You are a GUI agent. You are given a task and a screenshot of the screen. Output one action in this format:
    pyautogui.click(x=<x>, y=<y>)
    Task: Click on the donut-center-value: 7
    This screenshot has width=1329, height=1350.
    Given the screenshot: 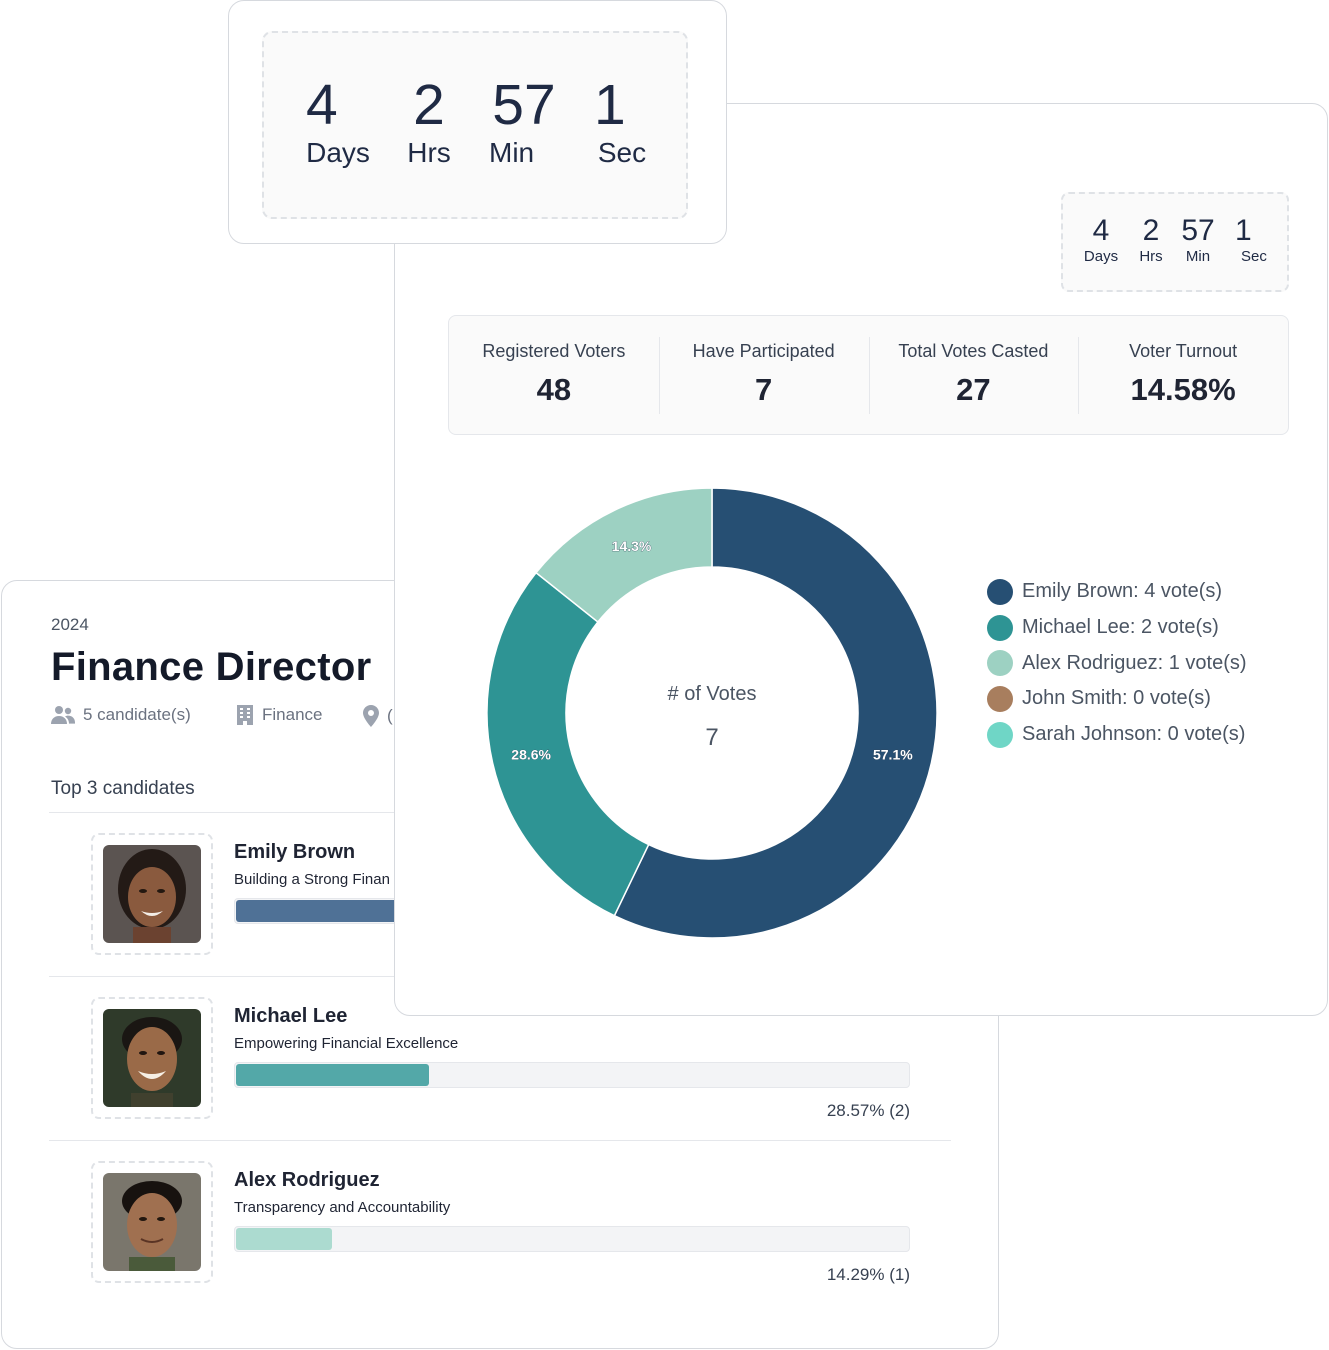 What is the action you would take?
    pyautogui.click(x=711, y=737)
    